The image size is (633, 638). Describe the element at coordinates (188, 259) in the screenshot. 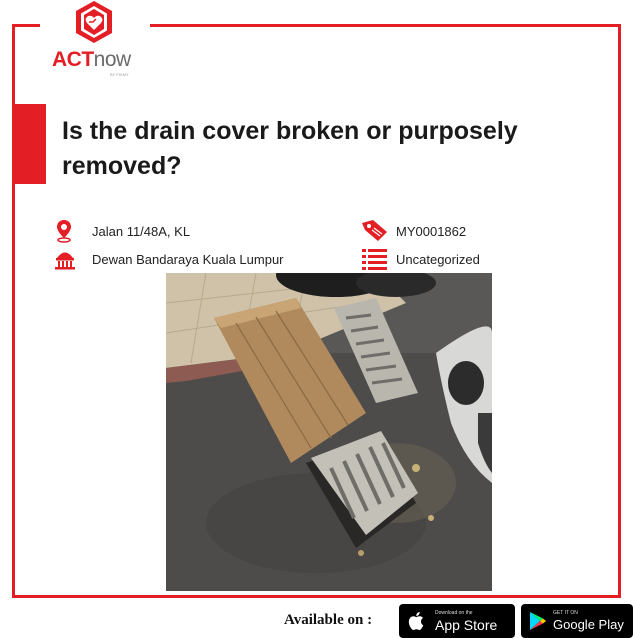

I see `agency-text: Dewan Bandaraya Kuala Lumpur` at that location.